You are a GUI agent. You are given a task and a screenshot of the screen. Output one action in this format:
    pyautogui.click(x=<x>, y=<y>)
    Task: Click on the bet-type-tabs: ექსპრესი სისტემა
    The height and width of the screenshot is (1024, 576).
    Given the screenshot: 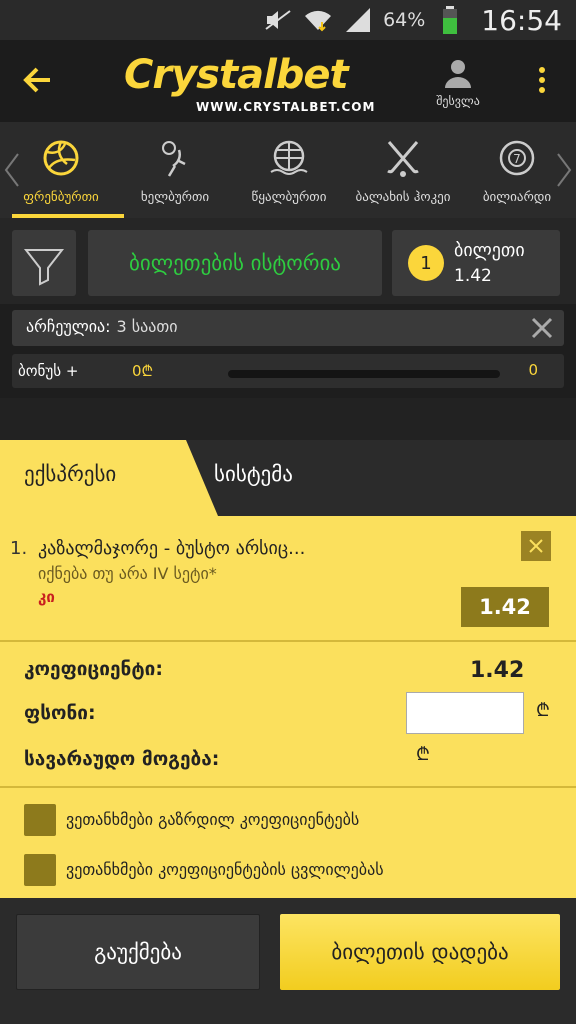 What is the action you would take?
    pyautogui.click(x=288, y=478)
    